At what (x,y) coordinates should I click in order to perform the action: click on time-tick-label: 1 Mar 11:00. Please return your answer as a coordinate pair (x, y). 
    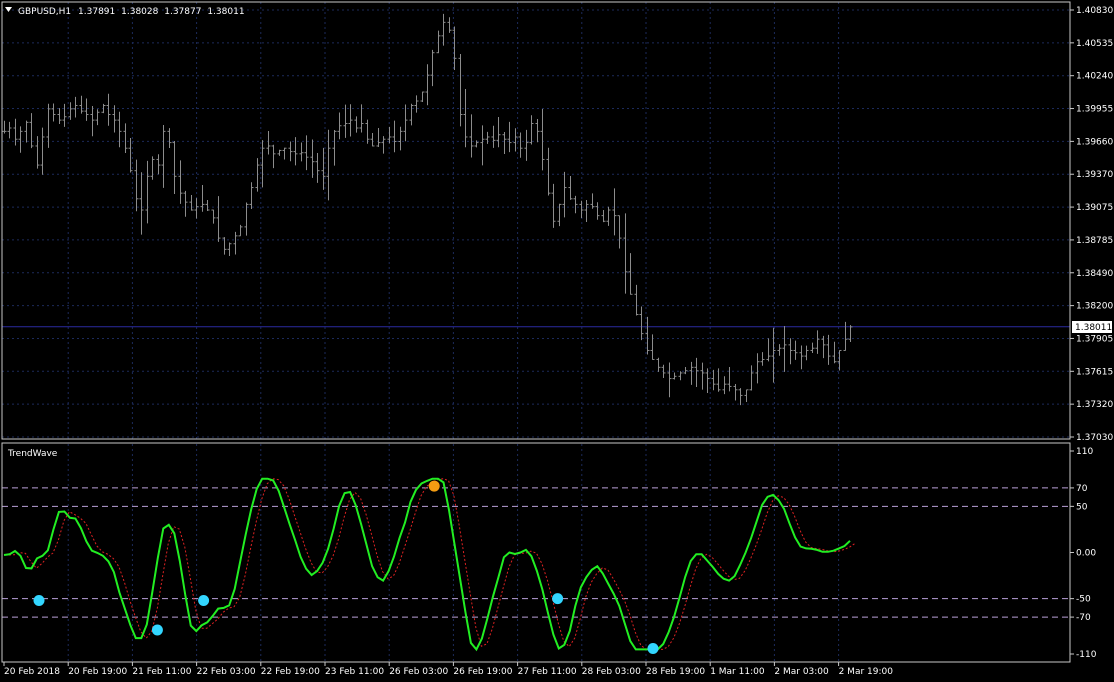
    Looking at the image, I should click on (737, 672).